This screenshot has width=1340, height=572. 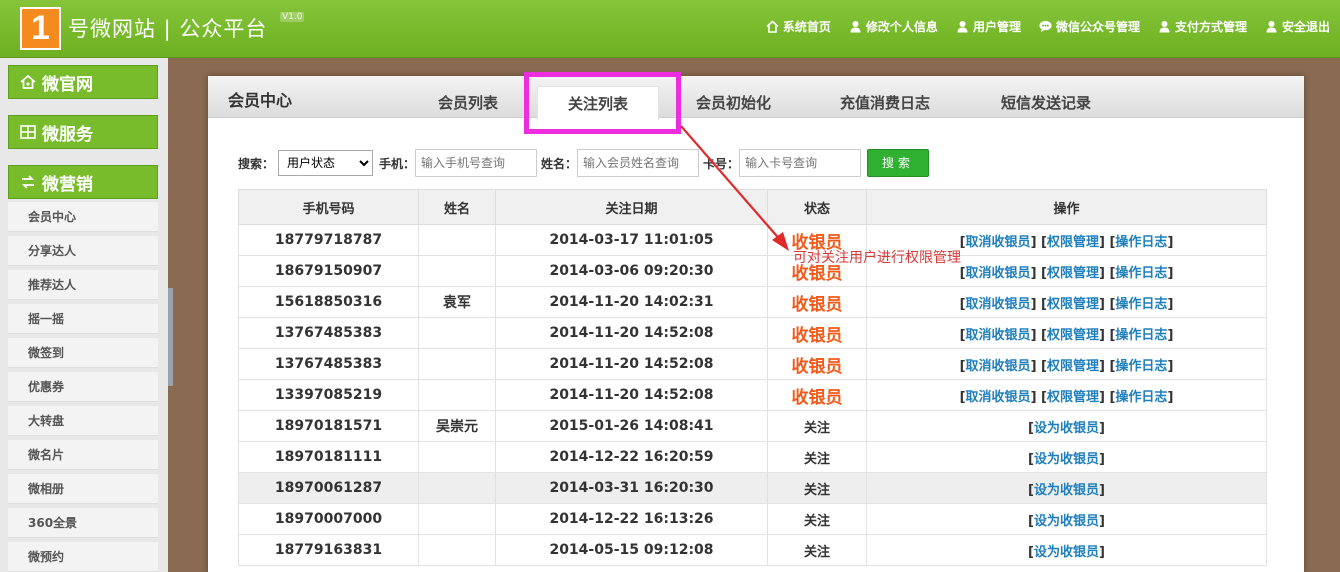 What do you see at coordinates (83, 217) in the screenshot?
I see `sidebar-item-member-center: 会员中心` at bounding box center [83, 217].